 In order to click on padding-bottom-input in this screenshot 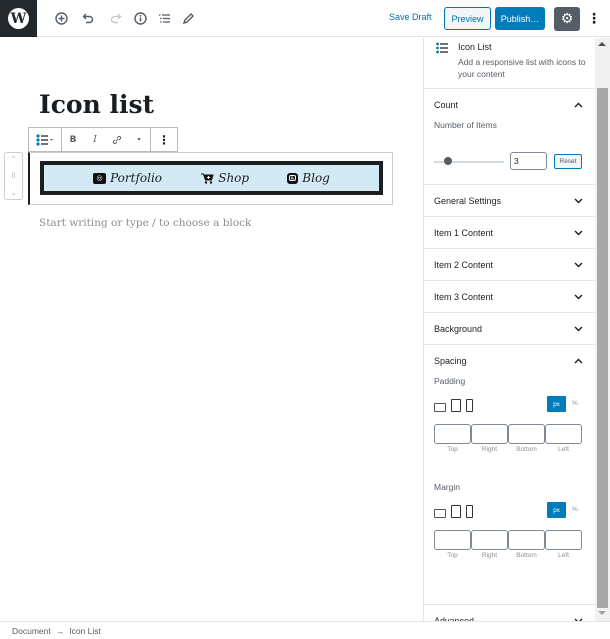, I will do `click(526, 434)`.